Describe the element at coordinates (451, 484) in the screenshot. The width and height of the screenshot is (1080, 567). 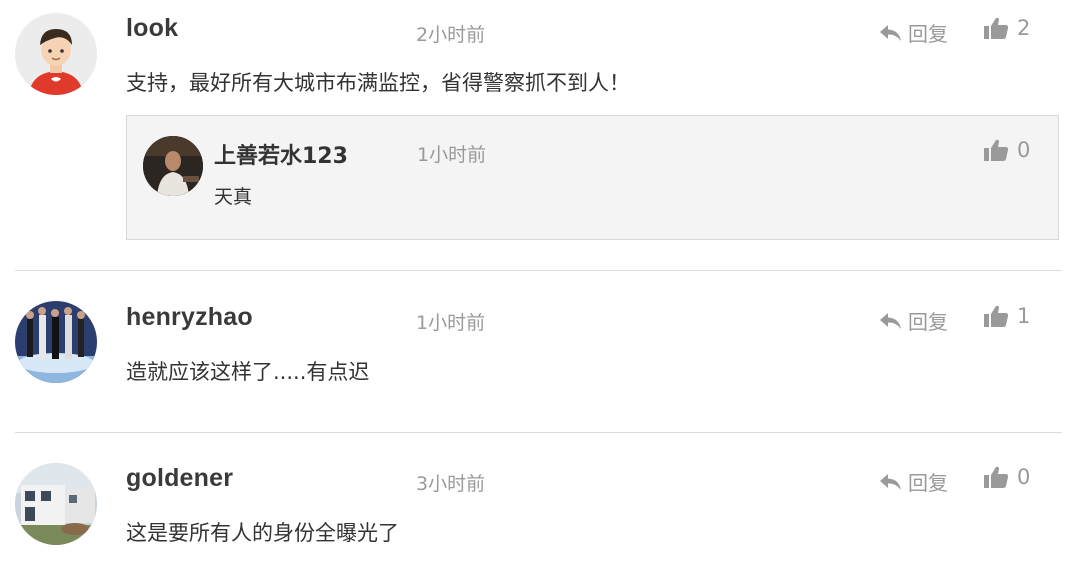
I see `comment-time: 3小时前` at that location.